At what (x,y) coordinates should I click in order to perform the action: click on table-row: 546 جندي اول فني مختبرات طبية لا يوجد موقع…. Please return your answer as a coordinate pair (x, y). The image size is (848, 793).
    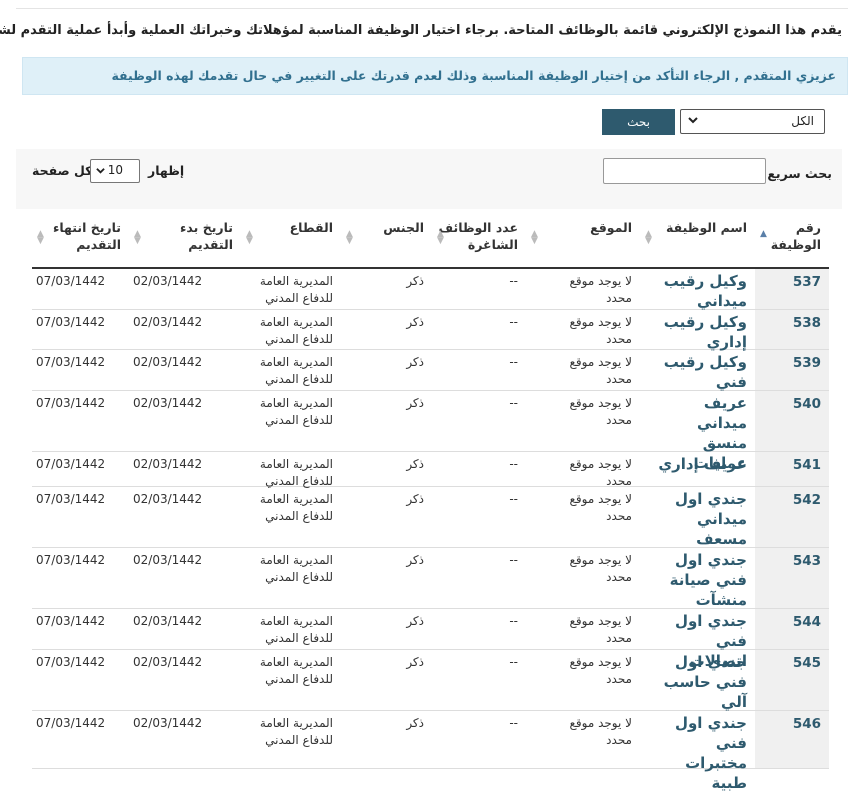
    Looking at the image, I should click on (430, 751).